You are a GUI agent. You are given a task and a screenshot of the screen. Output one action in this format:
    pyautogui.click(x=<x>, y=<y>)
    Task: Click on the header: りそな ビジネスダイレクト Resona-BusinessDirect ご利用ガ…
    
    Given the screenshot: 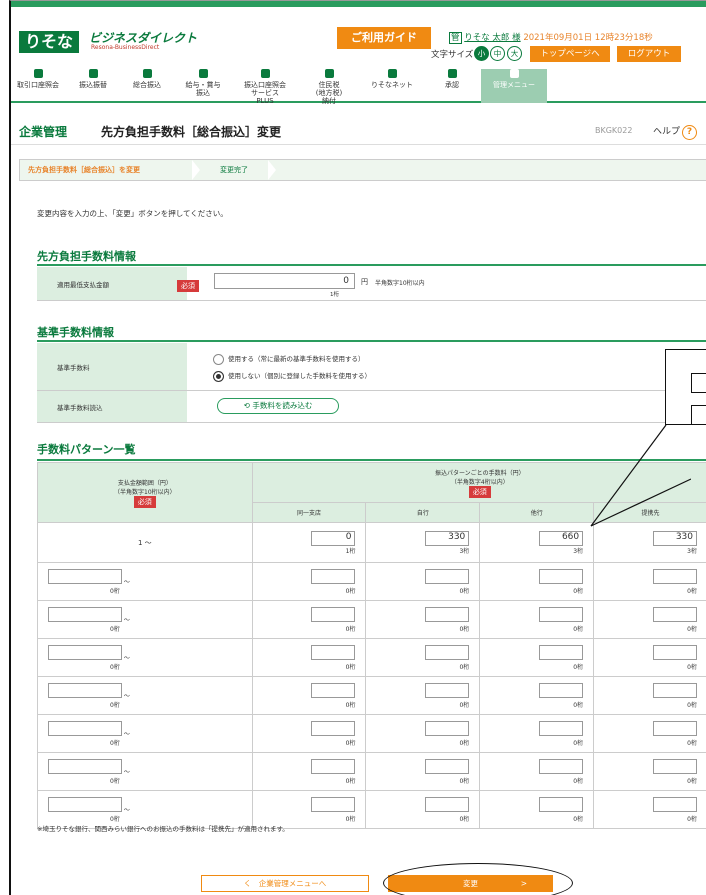 What is the action you would take?
    pyautogui.click(x=358, y=53)
    